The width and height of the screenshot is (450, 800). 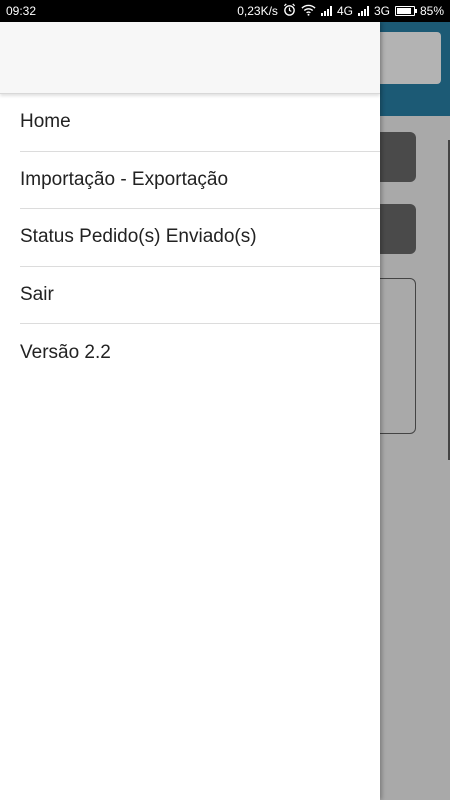 I want to click on app-header-field, so click(x=405, y=58).